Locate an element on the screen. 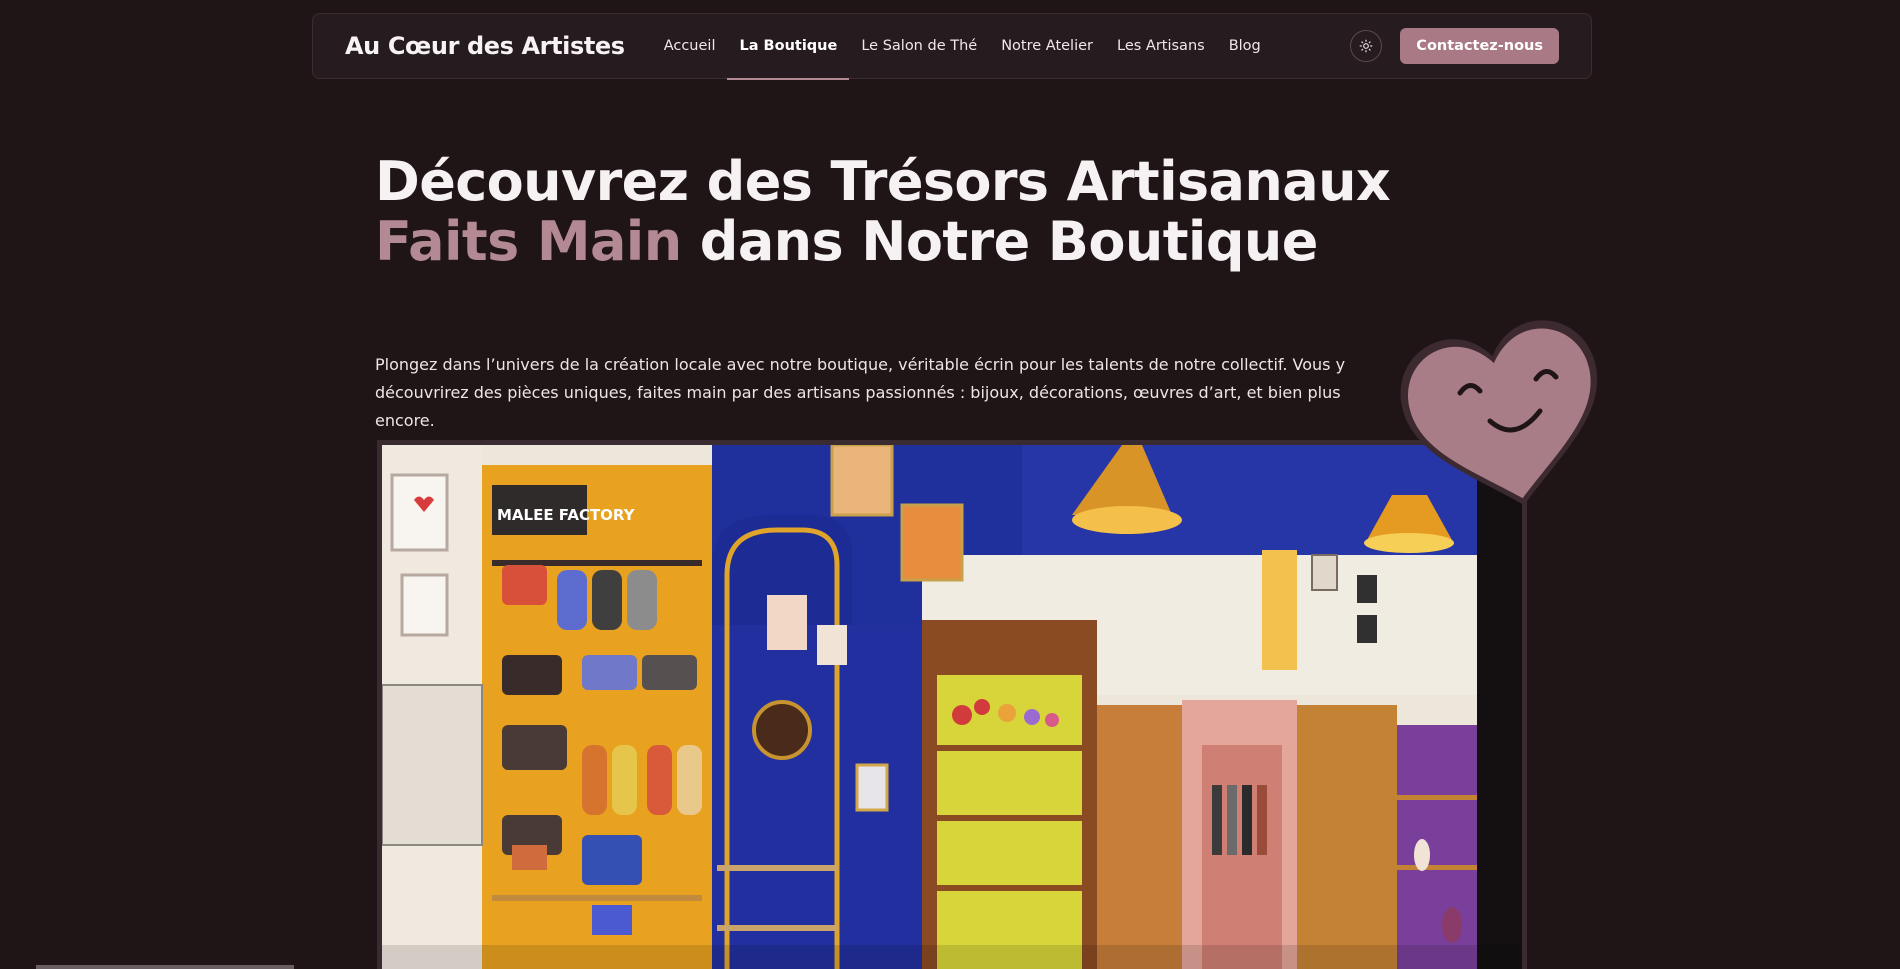 The image size is (1900, 969). contact-button: Contactez-nous is located at coordinates (1479, 46).